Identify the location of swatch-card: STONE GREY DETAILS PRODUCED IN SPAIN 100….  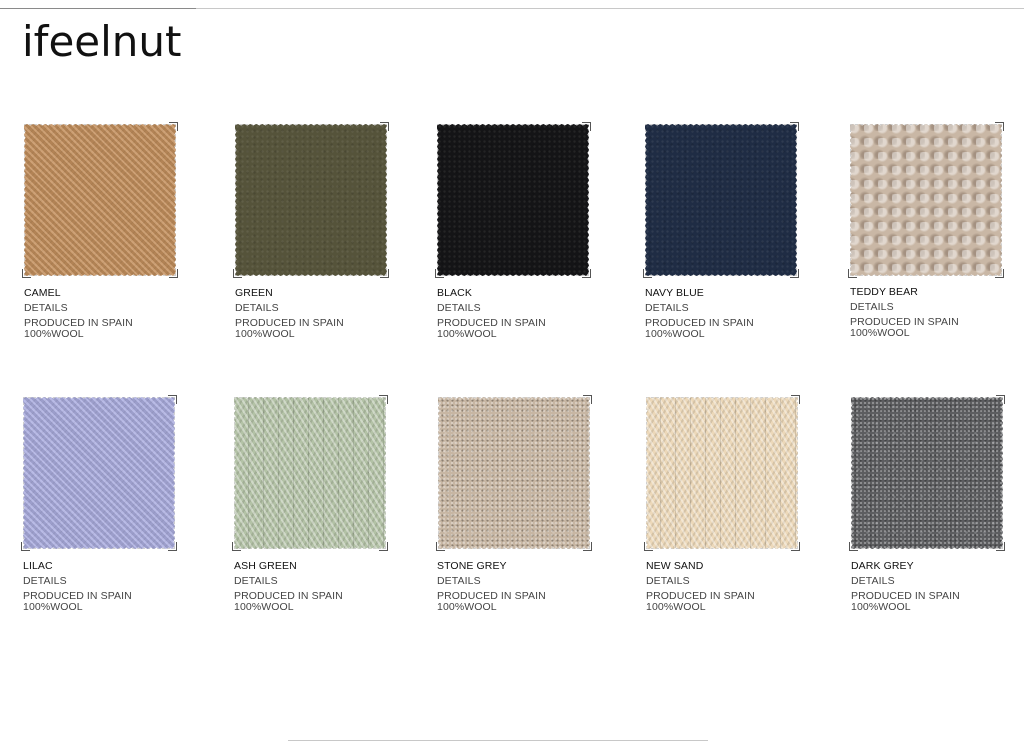
(514, 504).